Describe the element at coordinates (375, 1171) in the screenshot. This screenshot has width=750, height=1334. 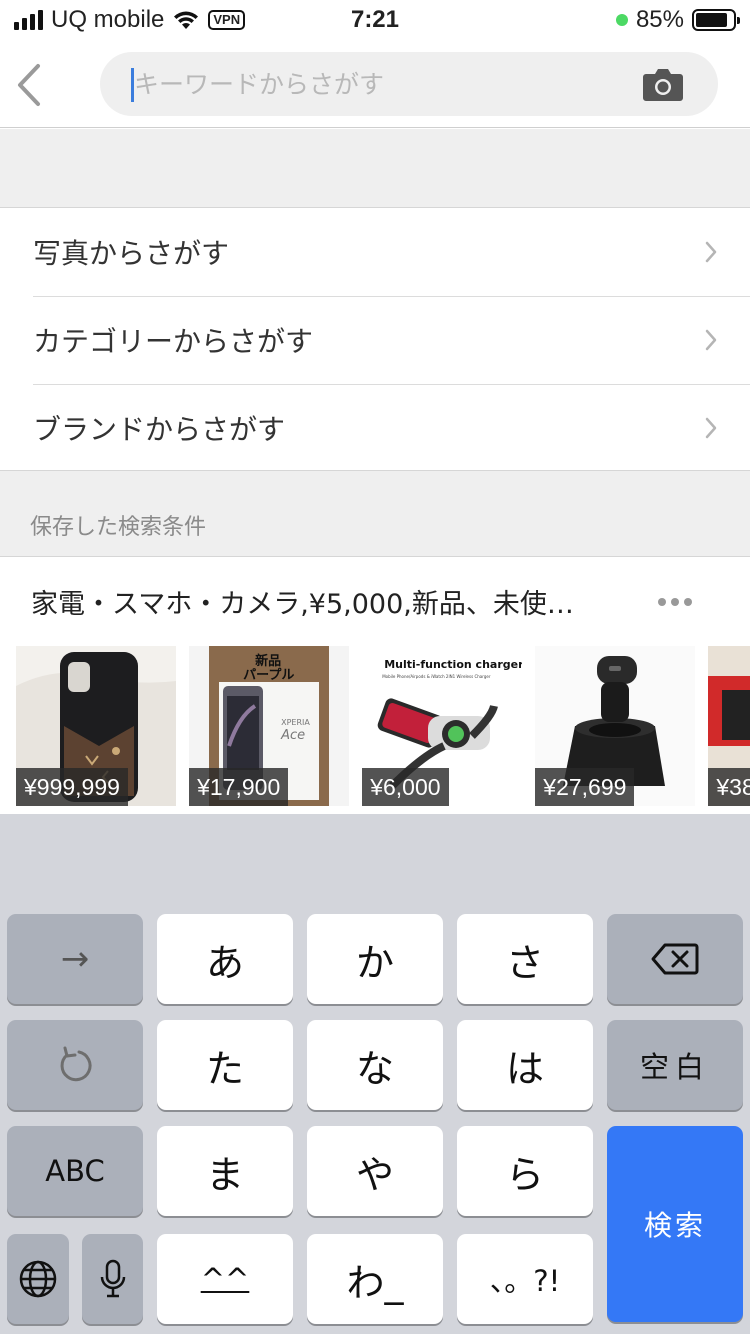
I see `kana-ya-key: や` at that location.